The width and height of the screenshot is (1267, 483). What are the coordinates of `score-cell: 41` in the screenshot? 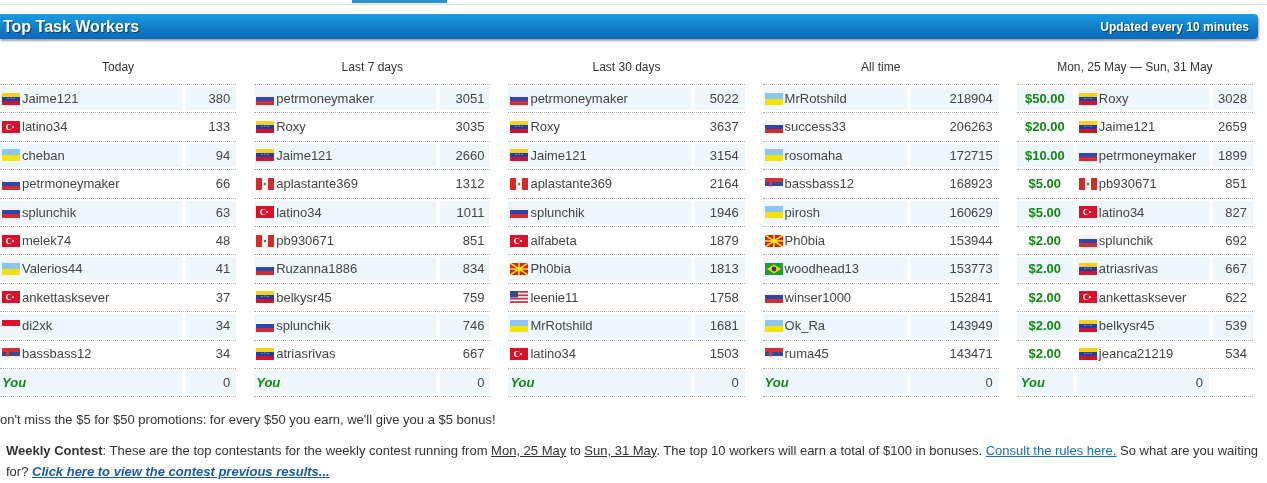 It's located at (211, 269).